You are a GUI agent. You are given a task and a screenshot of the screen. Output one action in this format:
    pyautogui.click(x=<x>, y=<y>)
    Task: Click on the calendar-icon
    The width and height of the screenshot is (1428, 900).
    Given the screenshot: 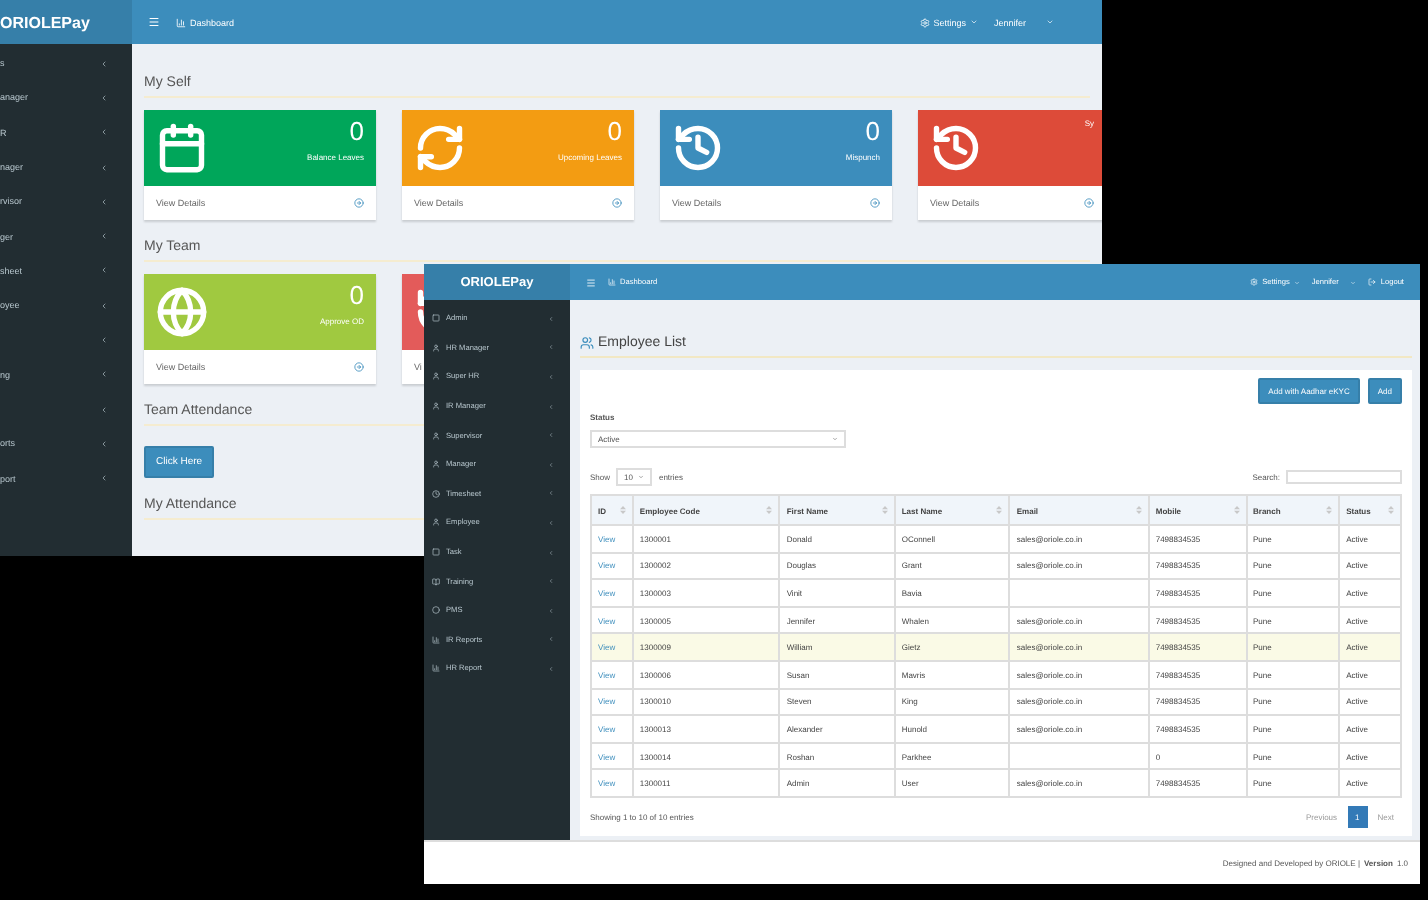 What is the action you would take?
    pyautogui.click(x=182, y=148)
    